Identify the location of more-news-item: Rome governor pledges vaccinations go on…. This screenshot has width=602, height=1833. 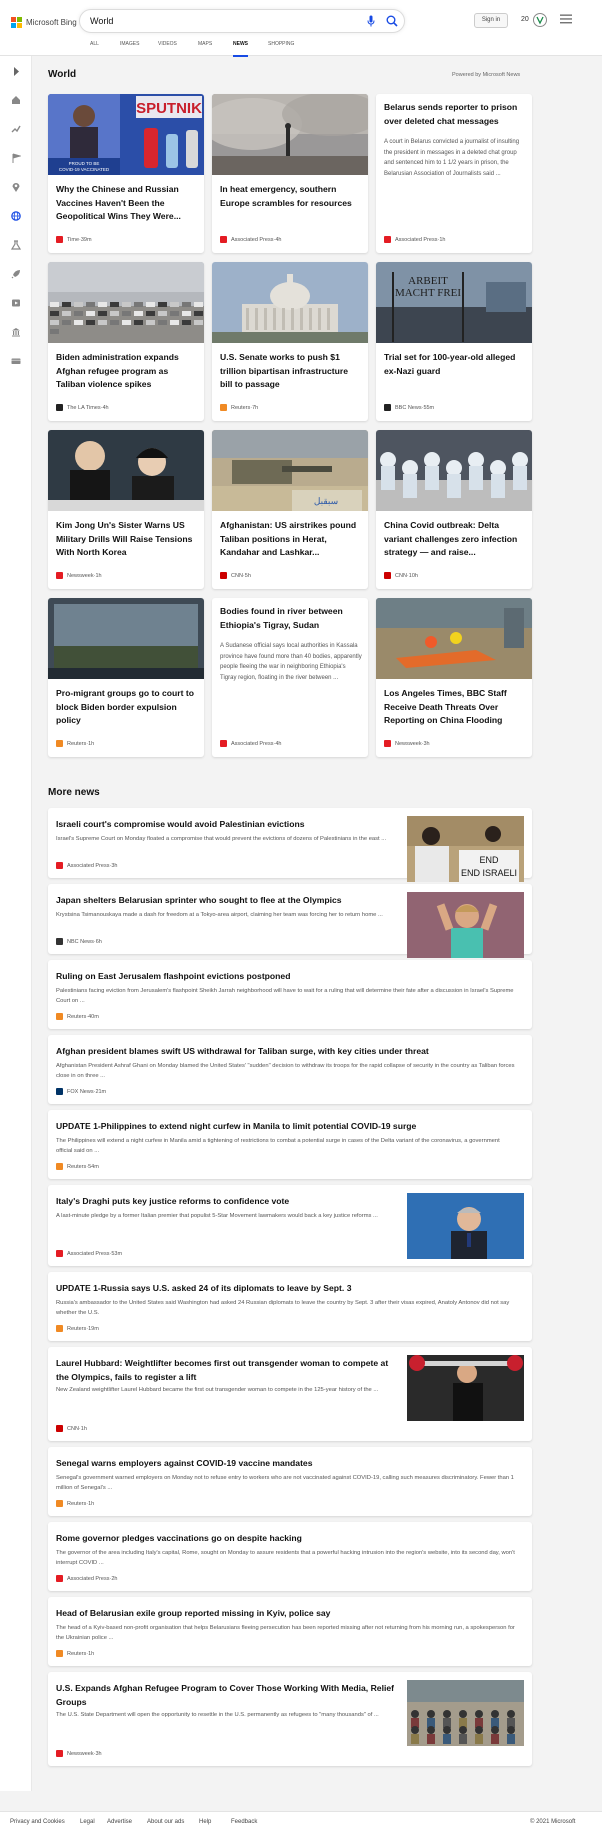
(290, 1556).